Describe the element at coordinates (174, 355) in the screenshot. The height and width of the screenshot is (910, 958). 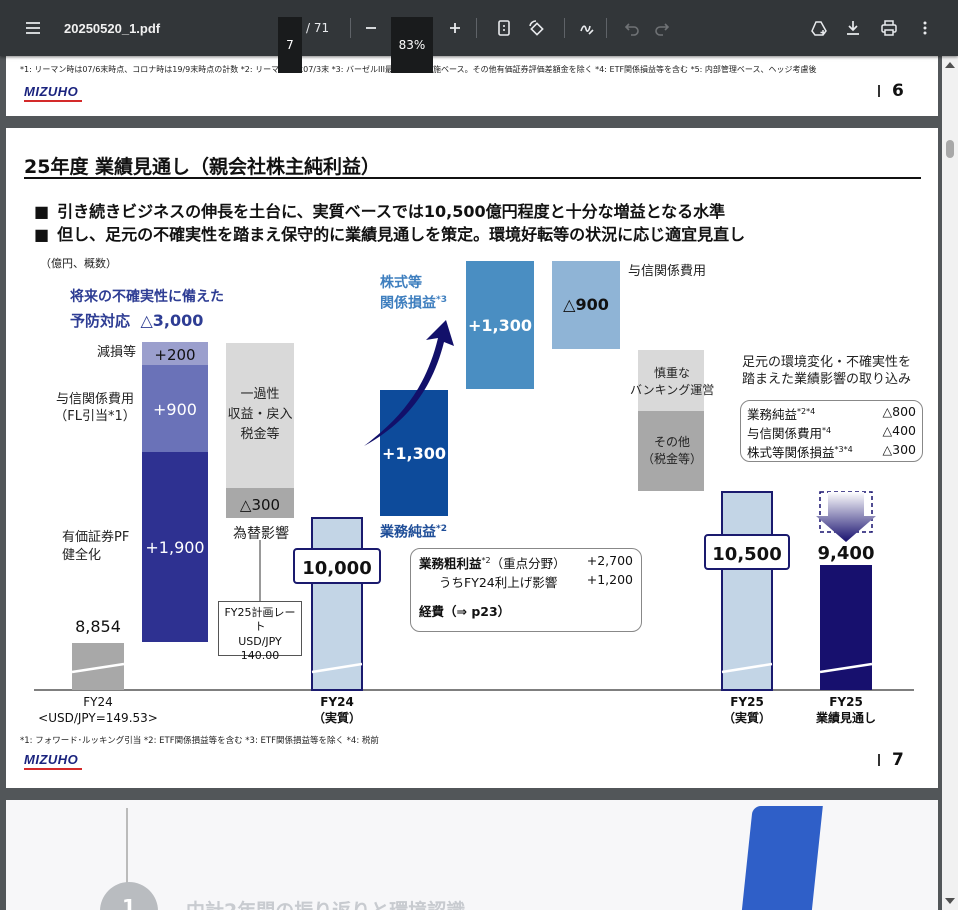
I see `bar-impairment-value: +200` at that location.